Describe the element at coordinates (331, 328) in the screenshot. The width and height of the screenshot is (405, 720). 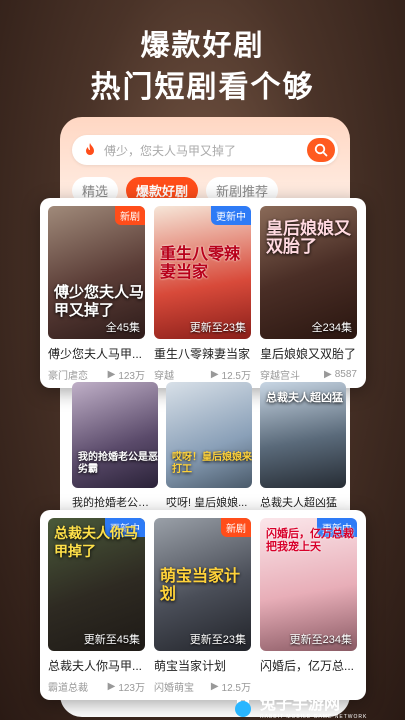
I see `episode-count: 全234集` at that location.